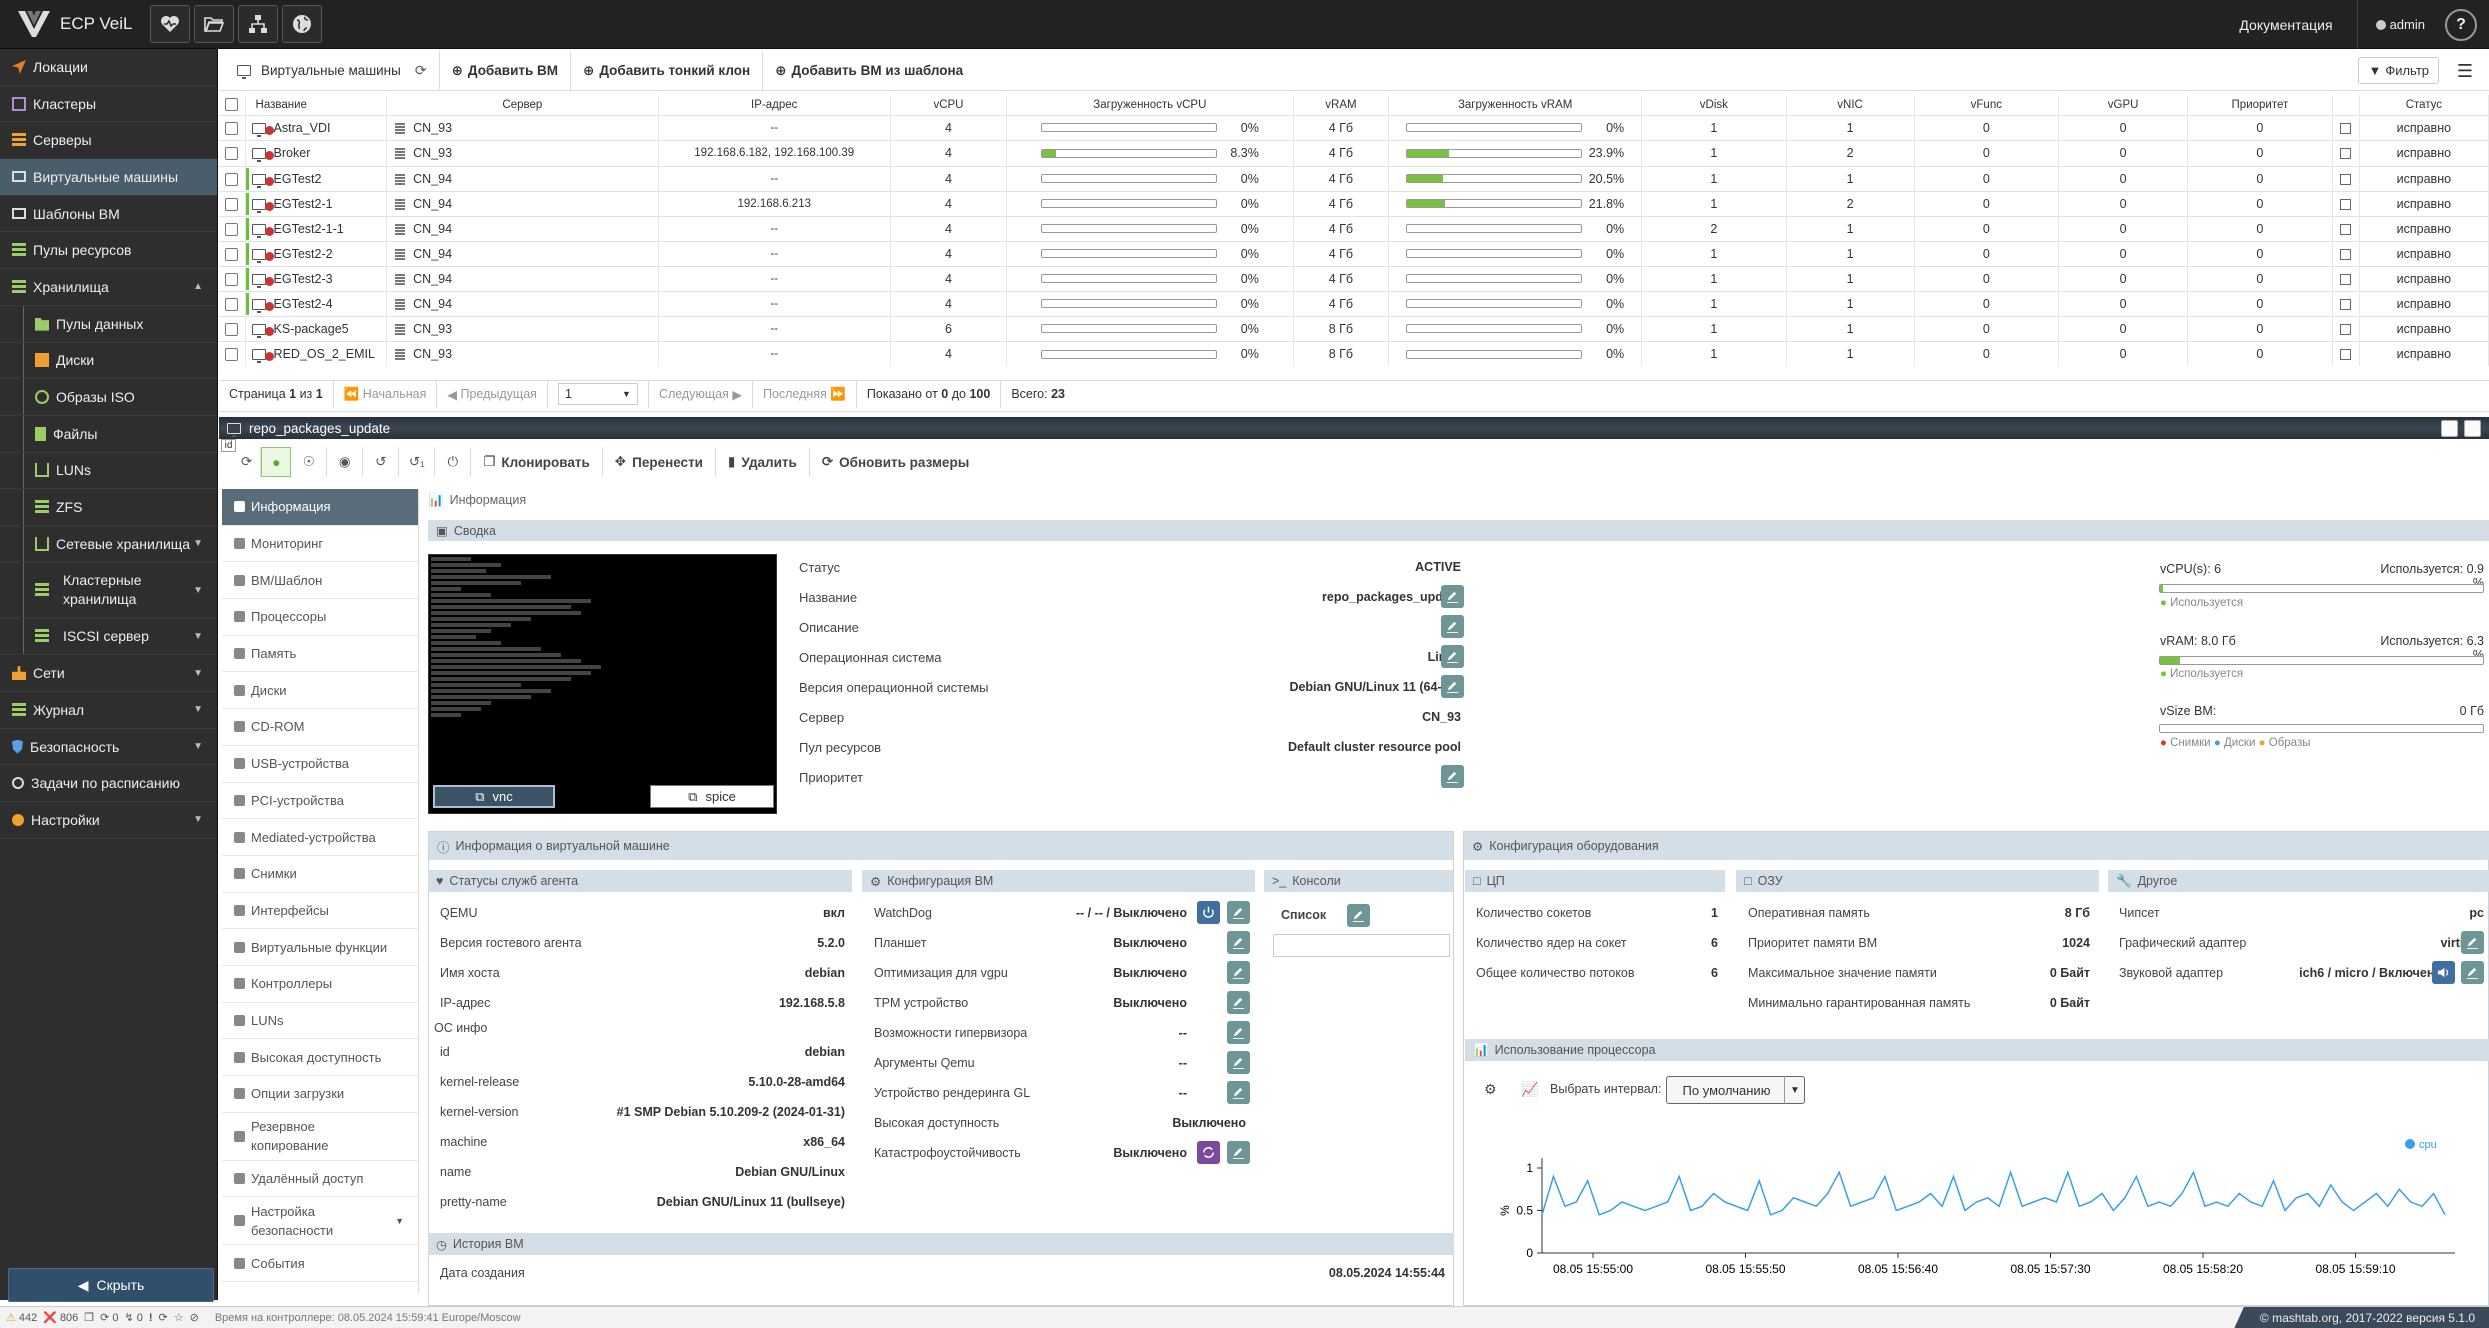  What do you see at coordinates (320, 1057) in the screenshot?
I see `details-menu-item: Высокая доступность` at bounding box center [320, 1057].